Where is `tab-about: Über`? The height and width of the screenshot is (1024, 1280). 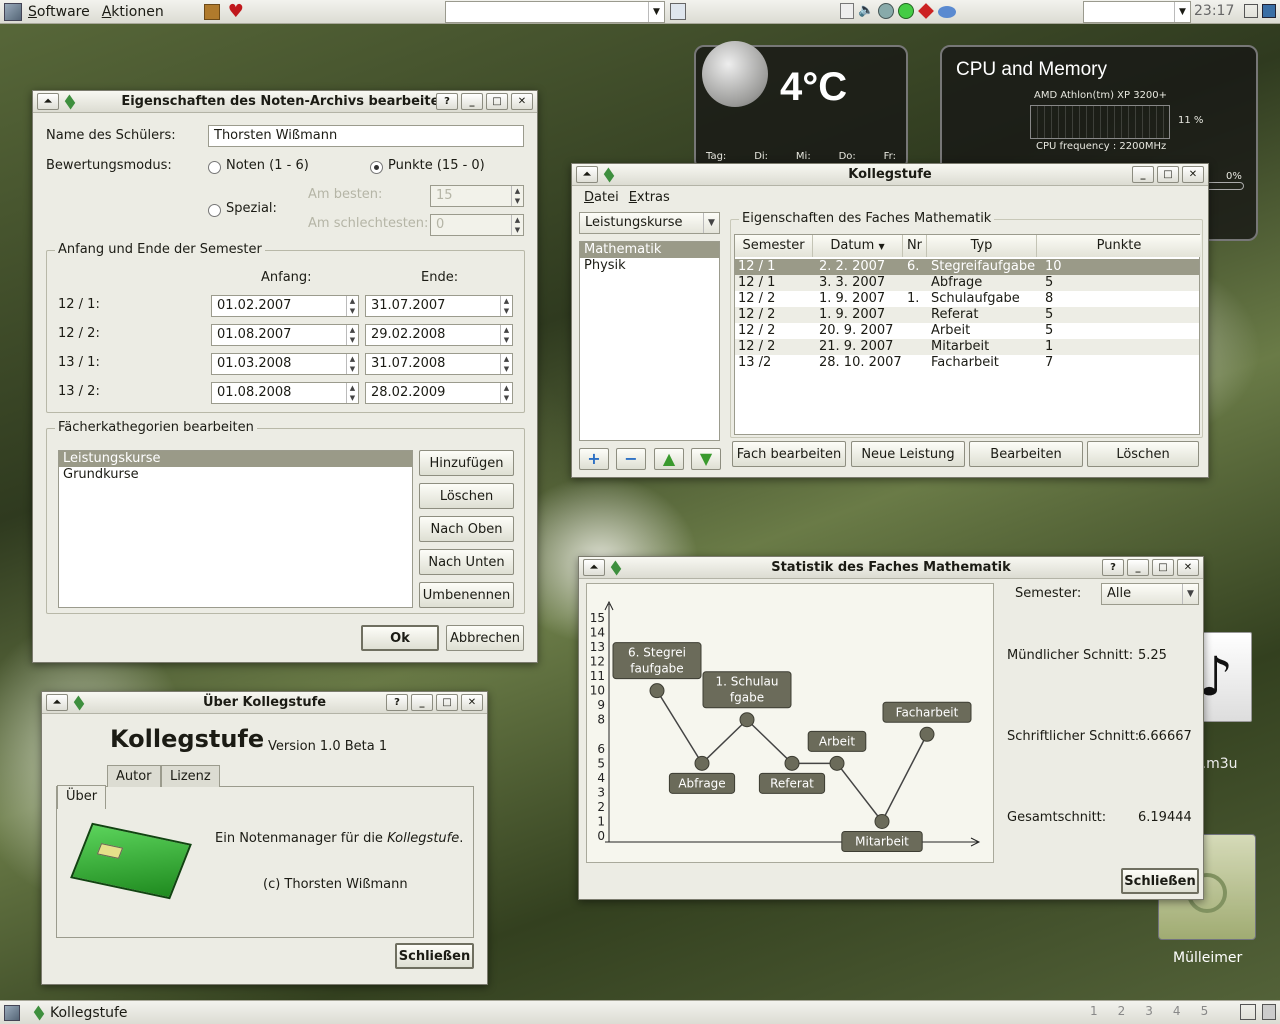
tab-about: Über is located at coordinates (82, 797).